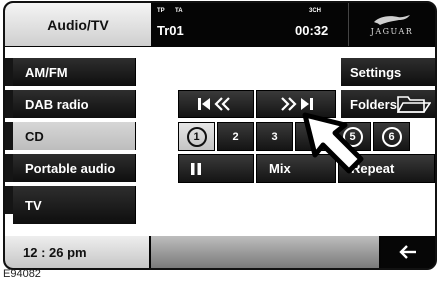 The width and height of the screenshot is (437, 284). I want to click on jaguar-logo: JAGUAR, so click(391, 24).